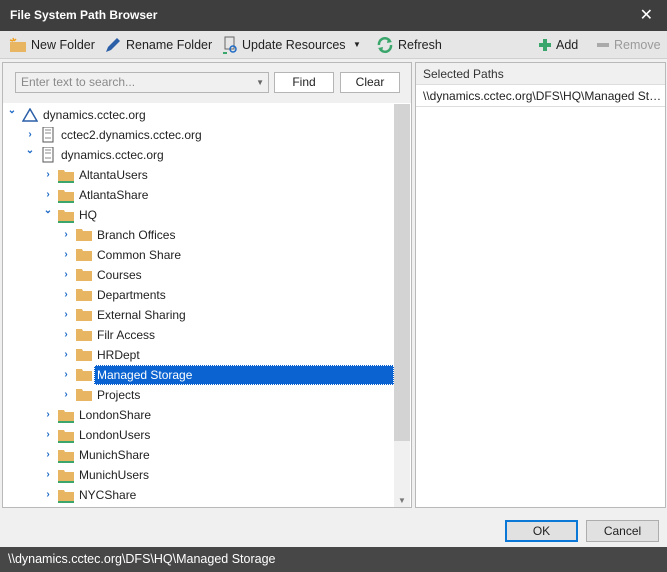 This screenshot has height=572, width=667. I want to click on tree-node-label: cctec2.dynamics.cctec.org, so click(131, 135).